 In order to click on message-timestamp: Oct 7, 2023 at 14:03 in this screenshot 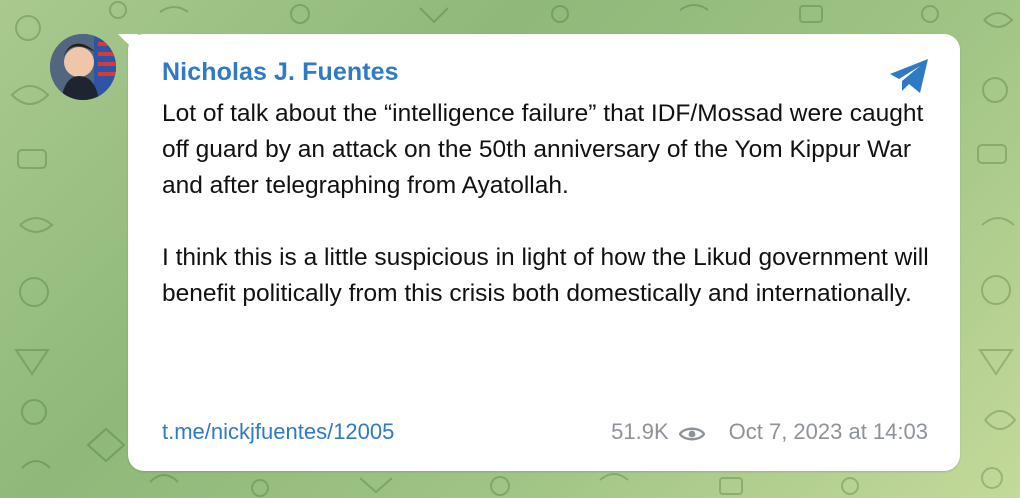, I will do `click(828, 431)`.